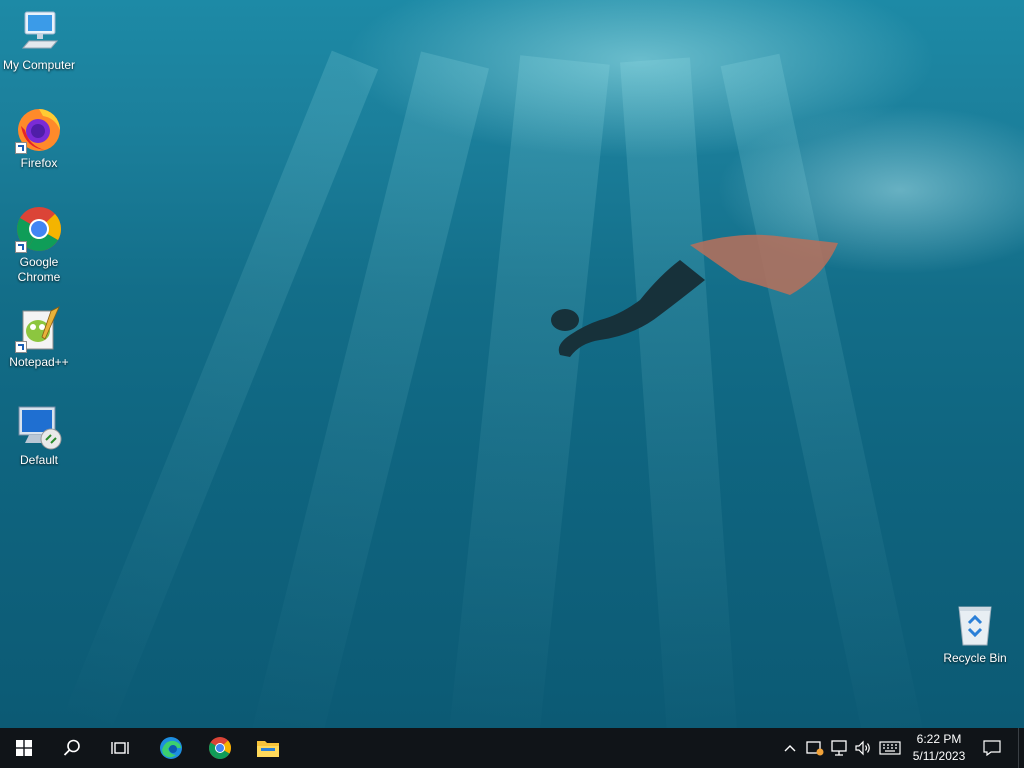 The height and width of the screenshot is (768, 1024). Describe the element at coordinates (39, 362) in the screenshot. I see `desktop-icon-label: Notepad++` at that location.